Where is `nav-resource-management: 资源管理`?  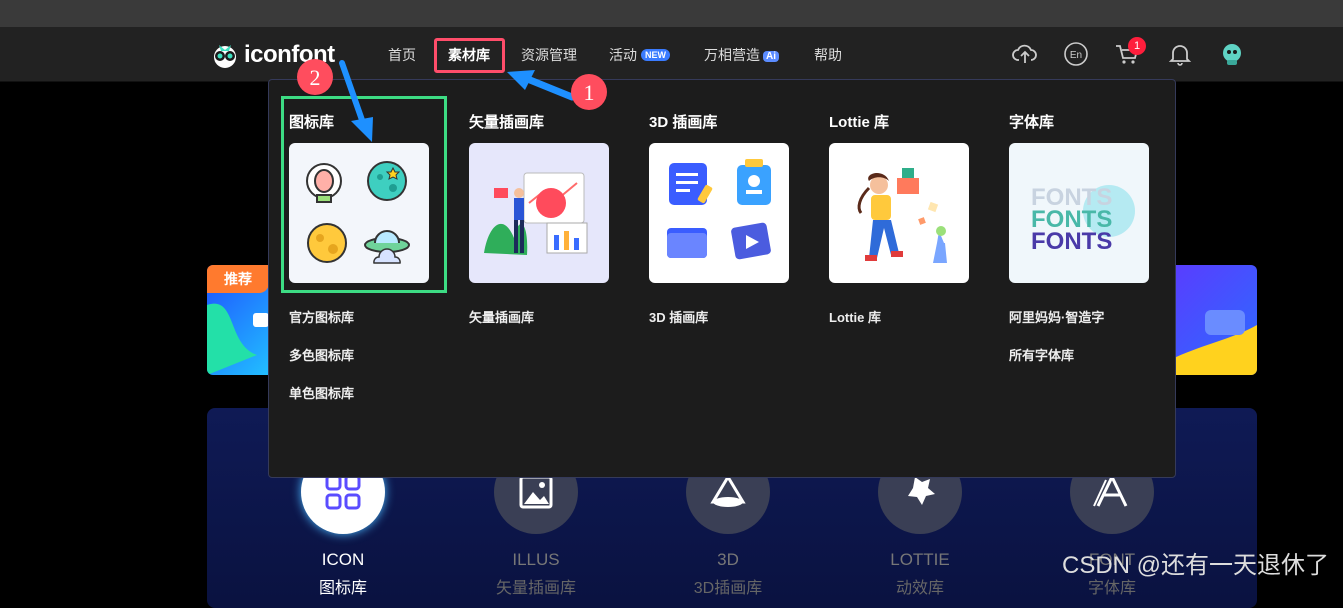
nav-resource-management: 资源管理 is located at coordinates (549, 55).